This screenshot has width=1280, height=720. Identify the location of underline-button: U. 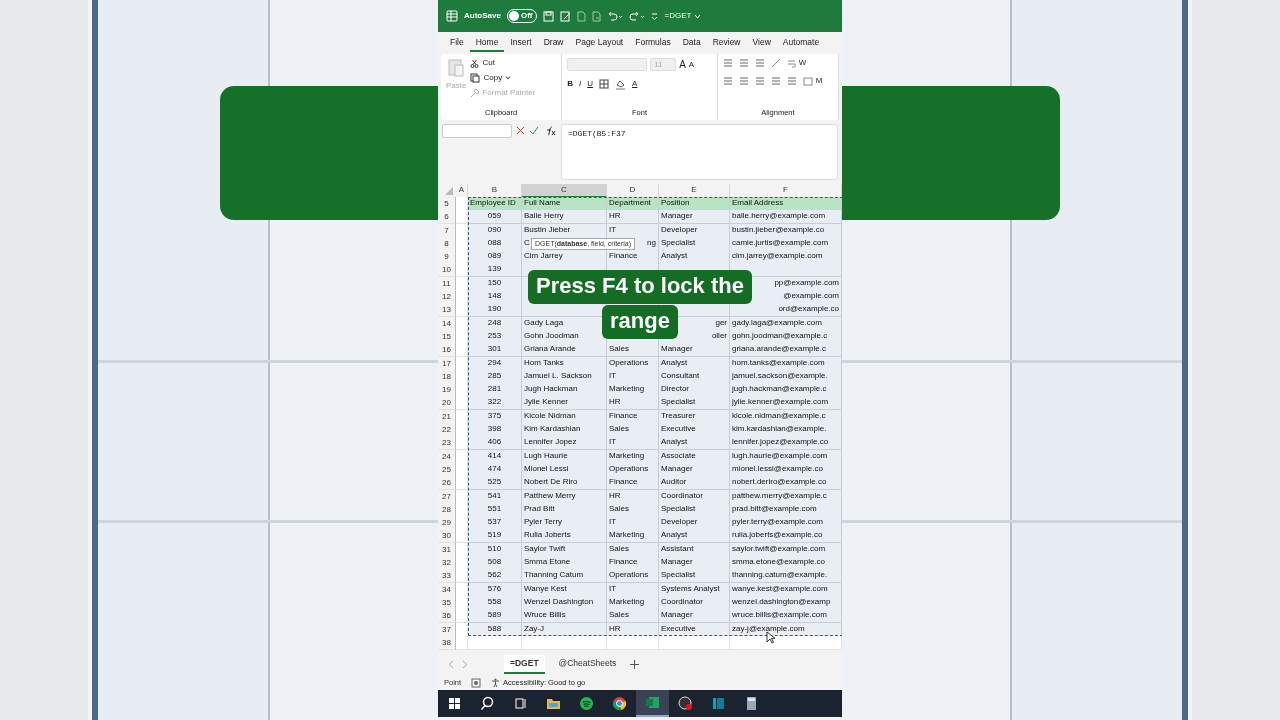
(590, 84).